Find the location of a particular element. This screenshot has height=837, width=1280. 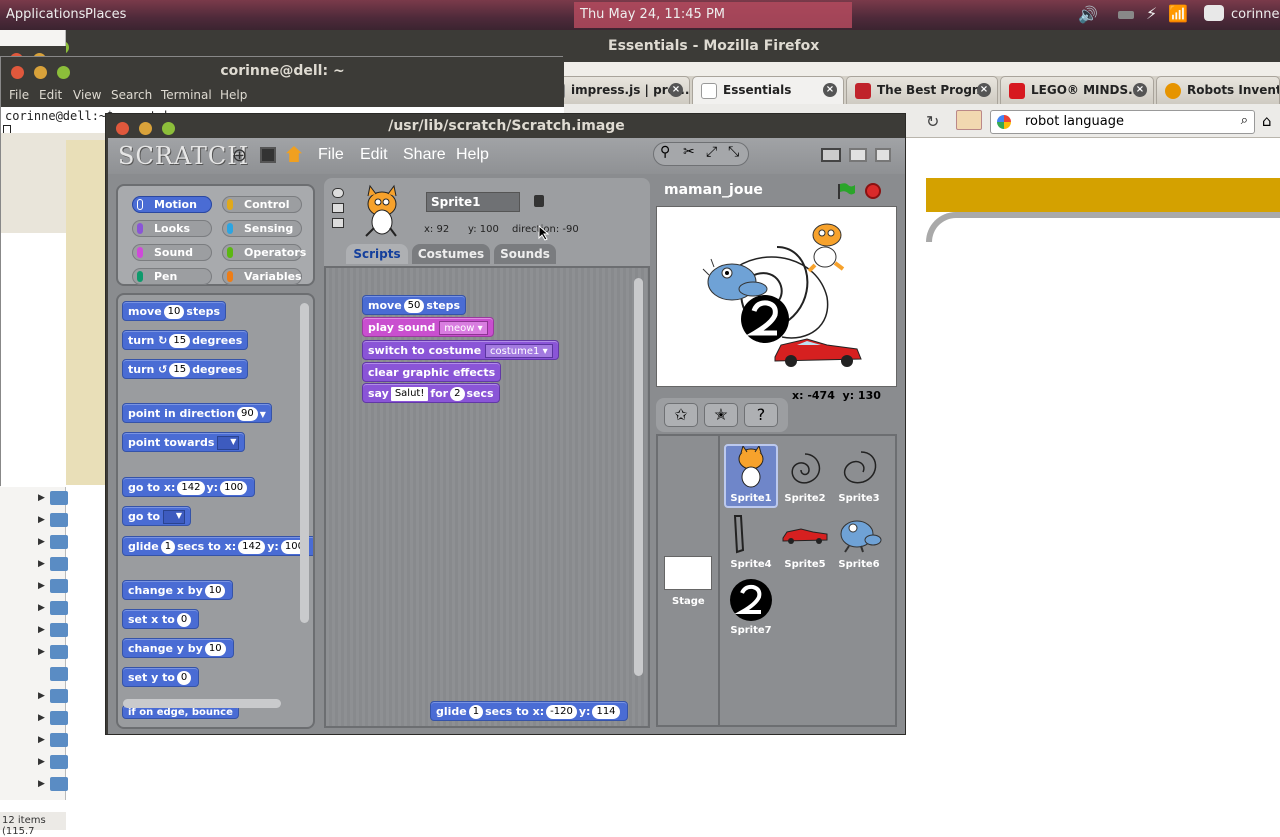

chat-icon is located at coordinates (1214, 13).